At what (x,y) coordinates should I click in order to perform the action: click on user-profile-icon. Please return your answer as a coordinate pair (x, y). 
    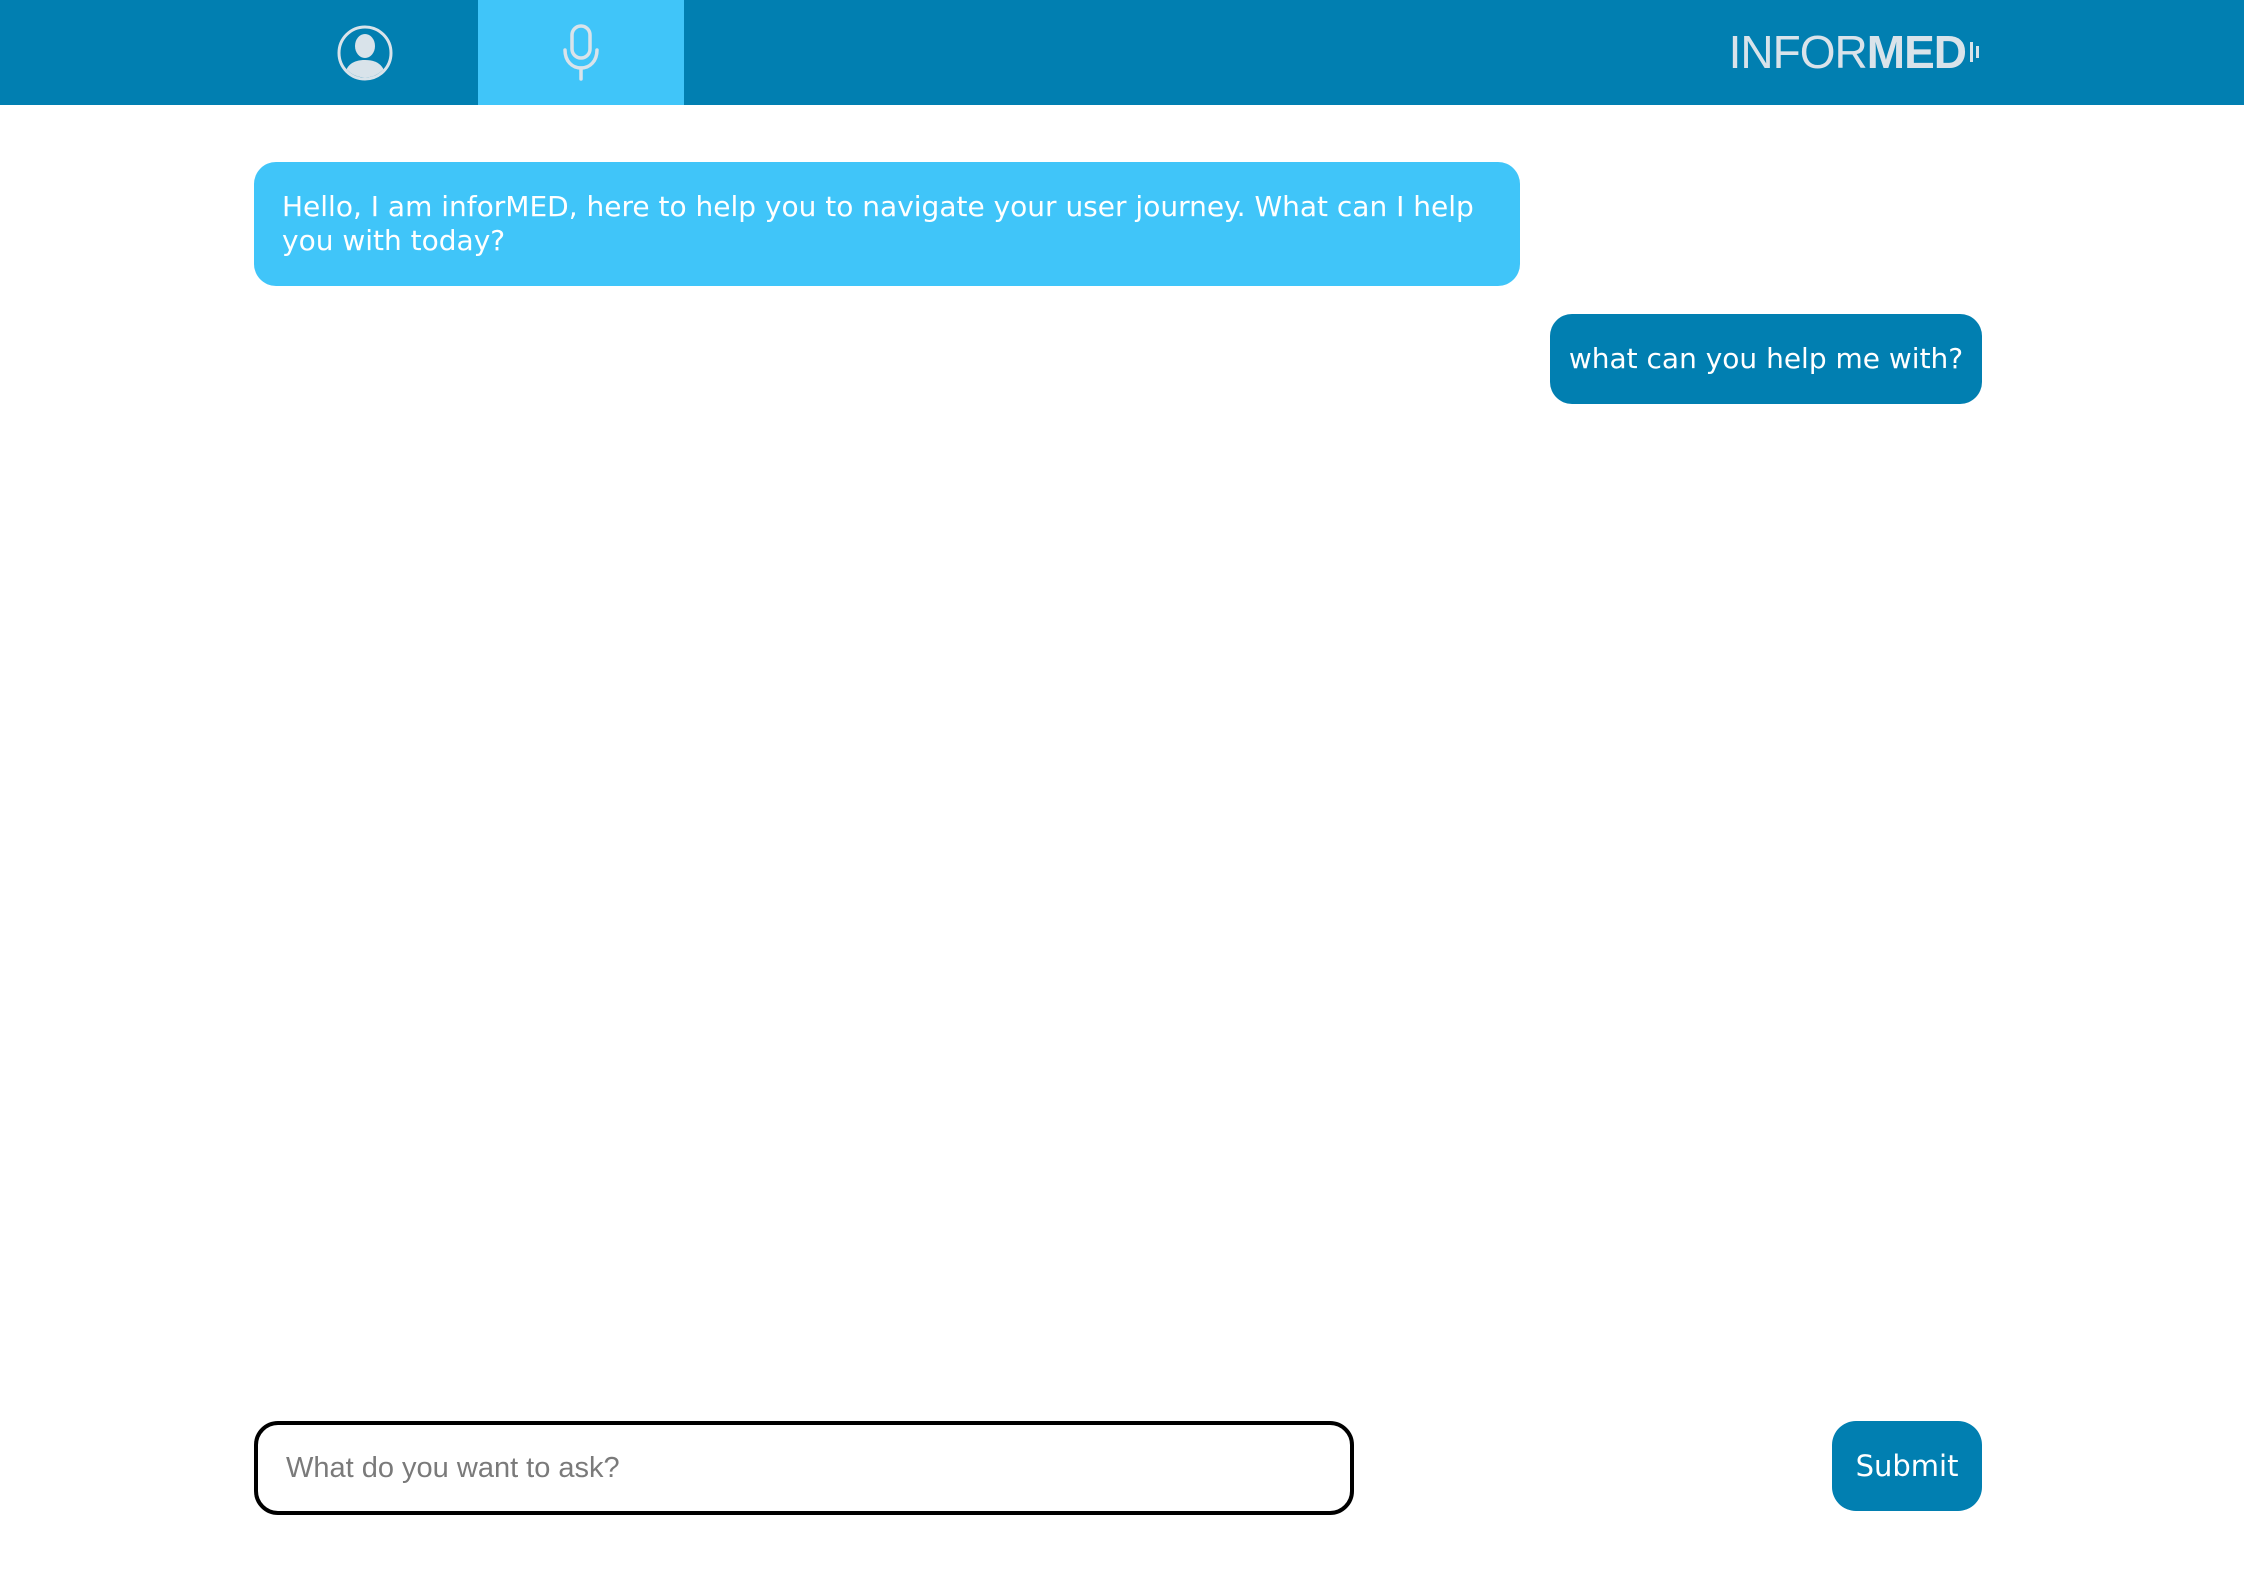
    Looking at the image, I should click on (365, 52).